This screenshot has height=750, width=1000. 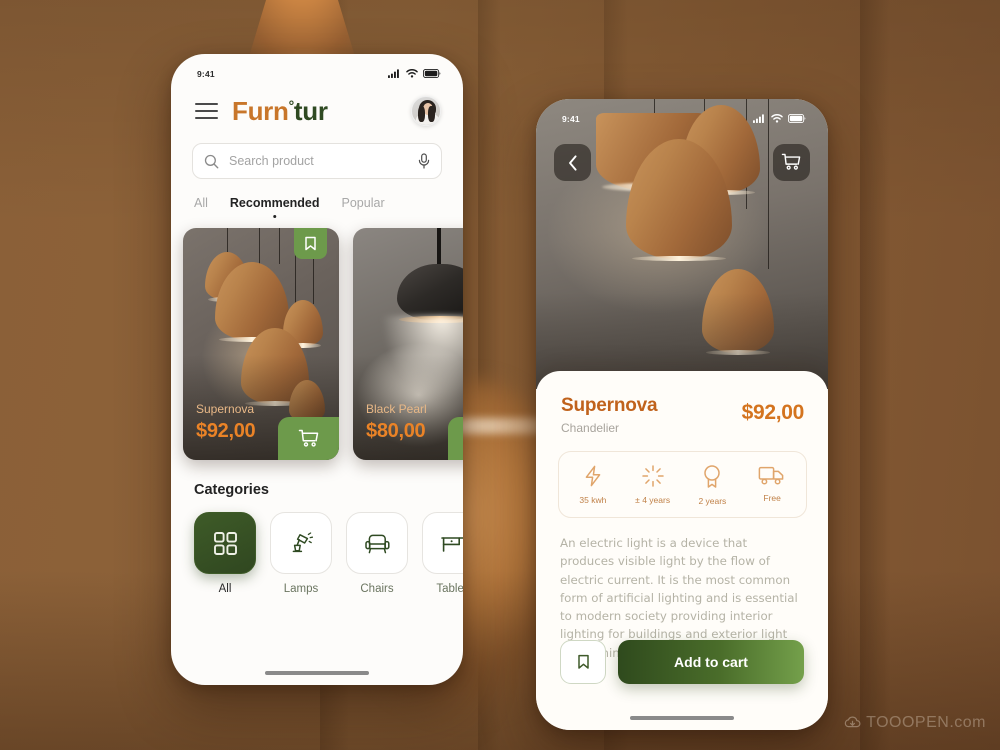 I want to click on category-item-lamps: Lamps, so click(x=301, y=553).